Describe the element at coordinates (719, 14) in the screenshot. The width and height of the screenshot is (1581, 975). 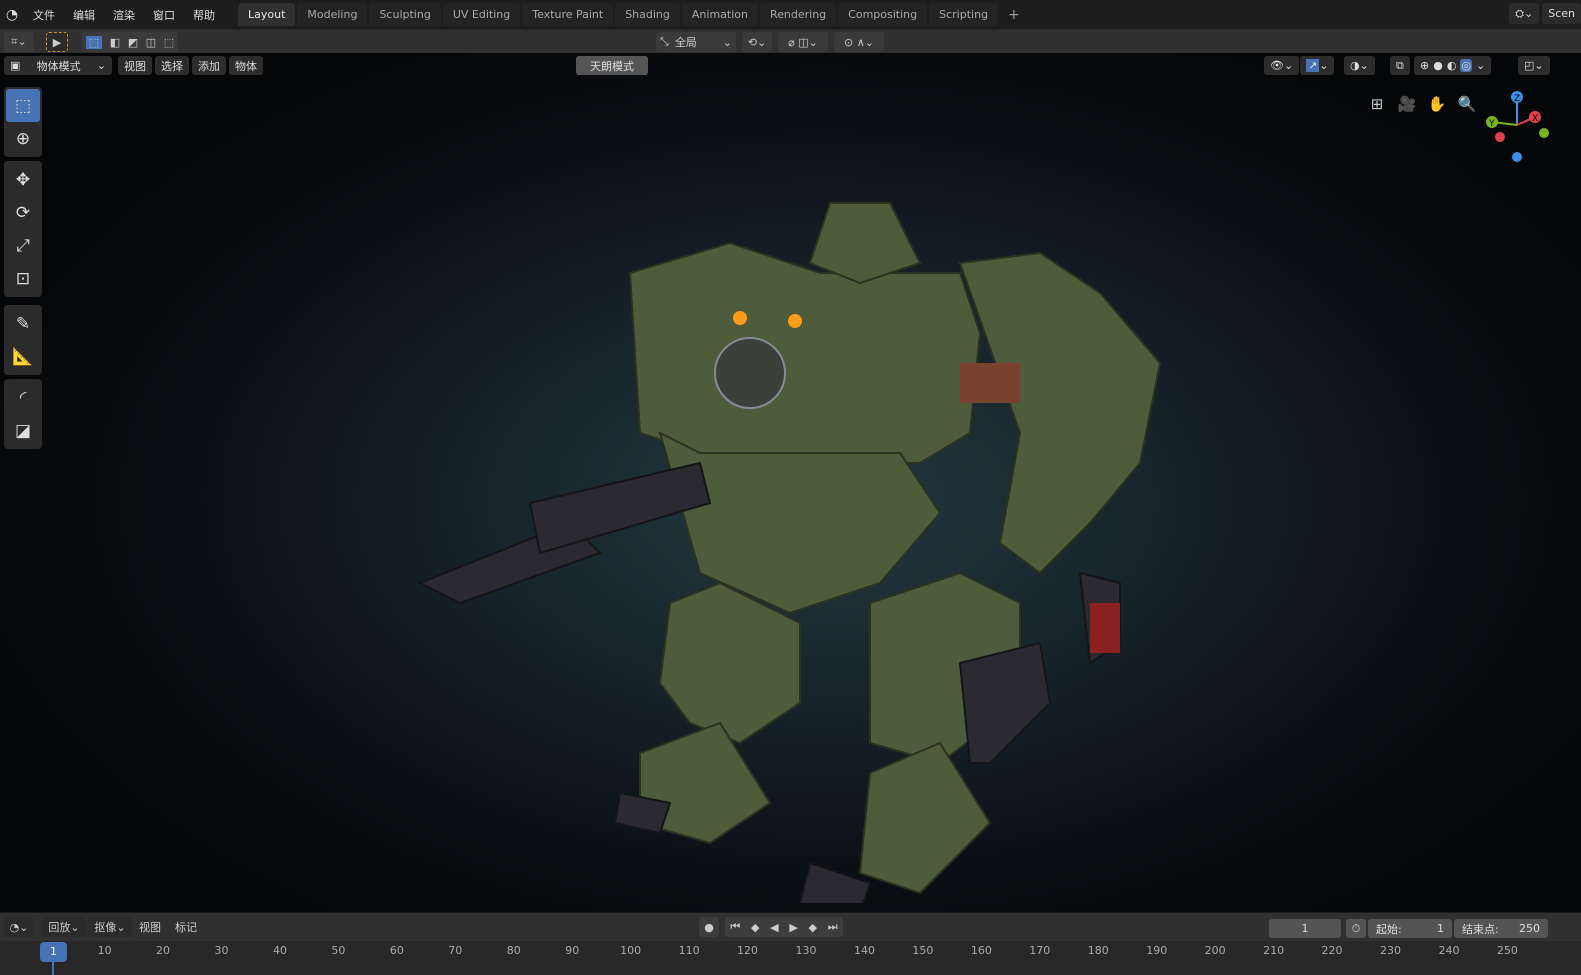
I see `tab-animation: Animation` at that location.